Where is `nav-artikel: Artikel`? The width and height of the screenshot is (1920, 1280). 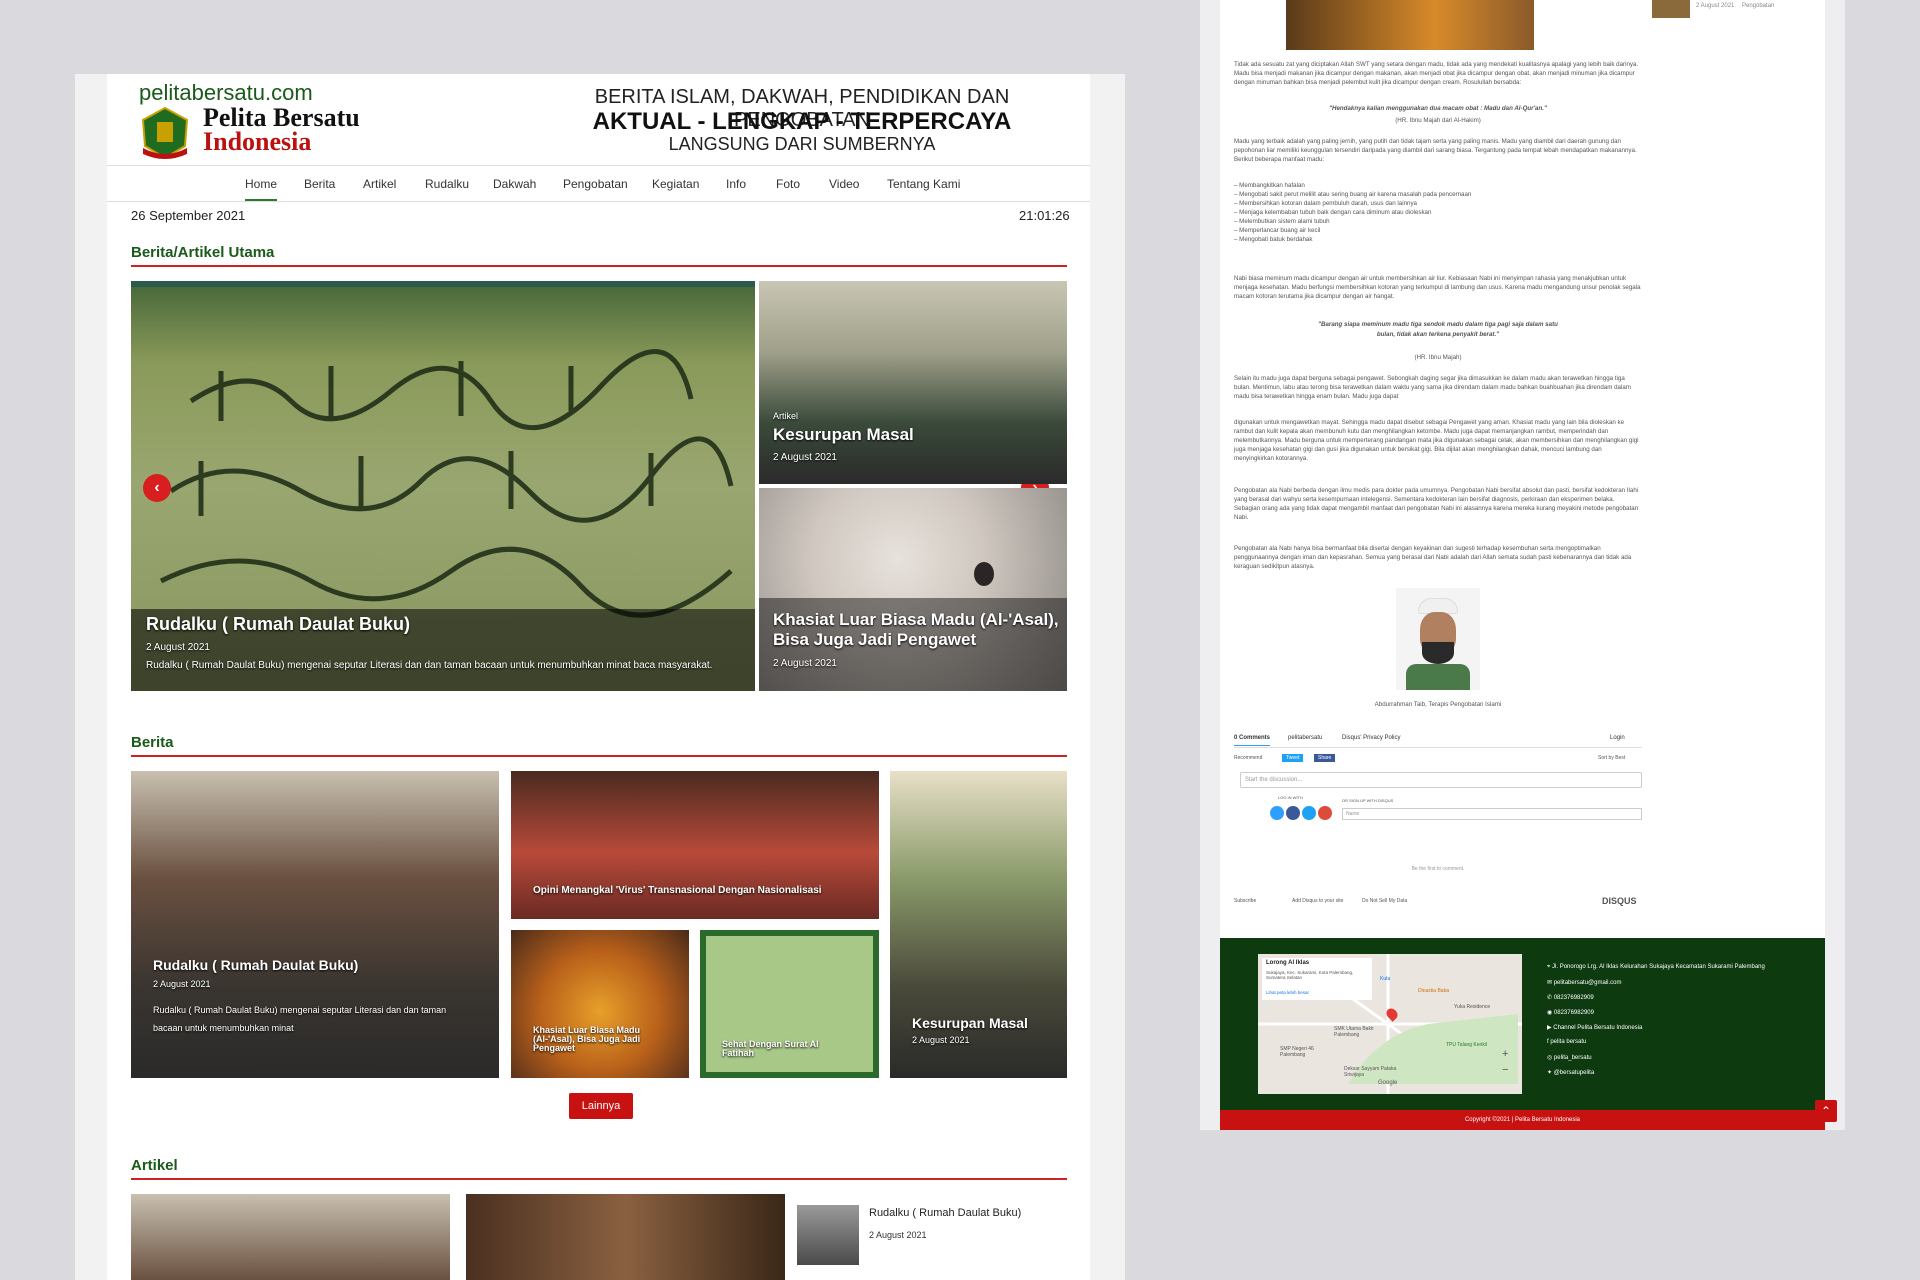 nav-artikel: Artikel is located at coordinates (379, 184).